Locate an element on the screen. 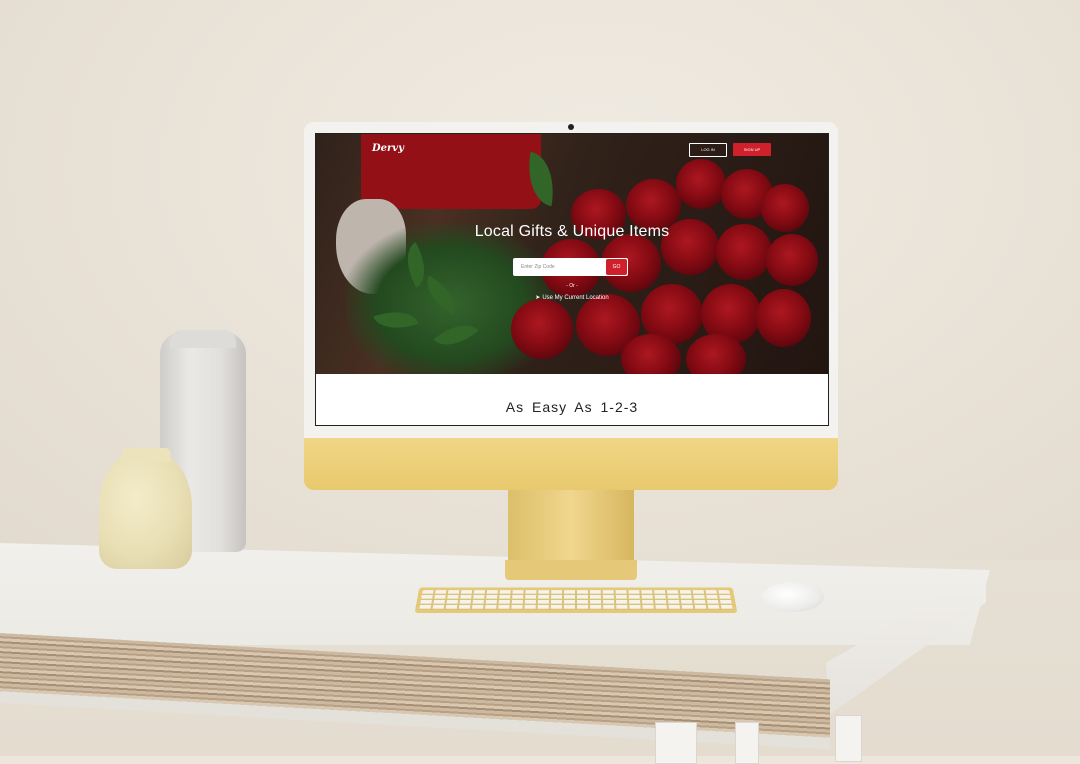 This screenshot has height=764, width=1080. or-divider: - Or - is located at coordinates (572, 286).